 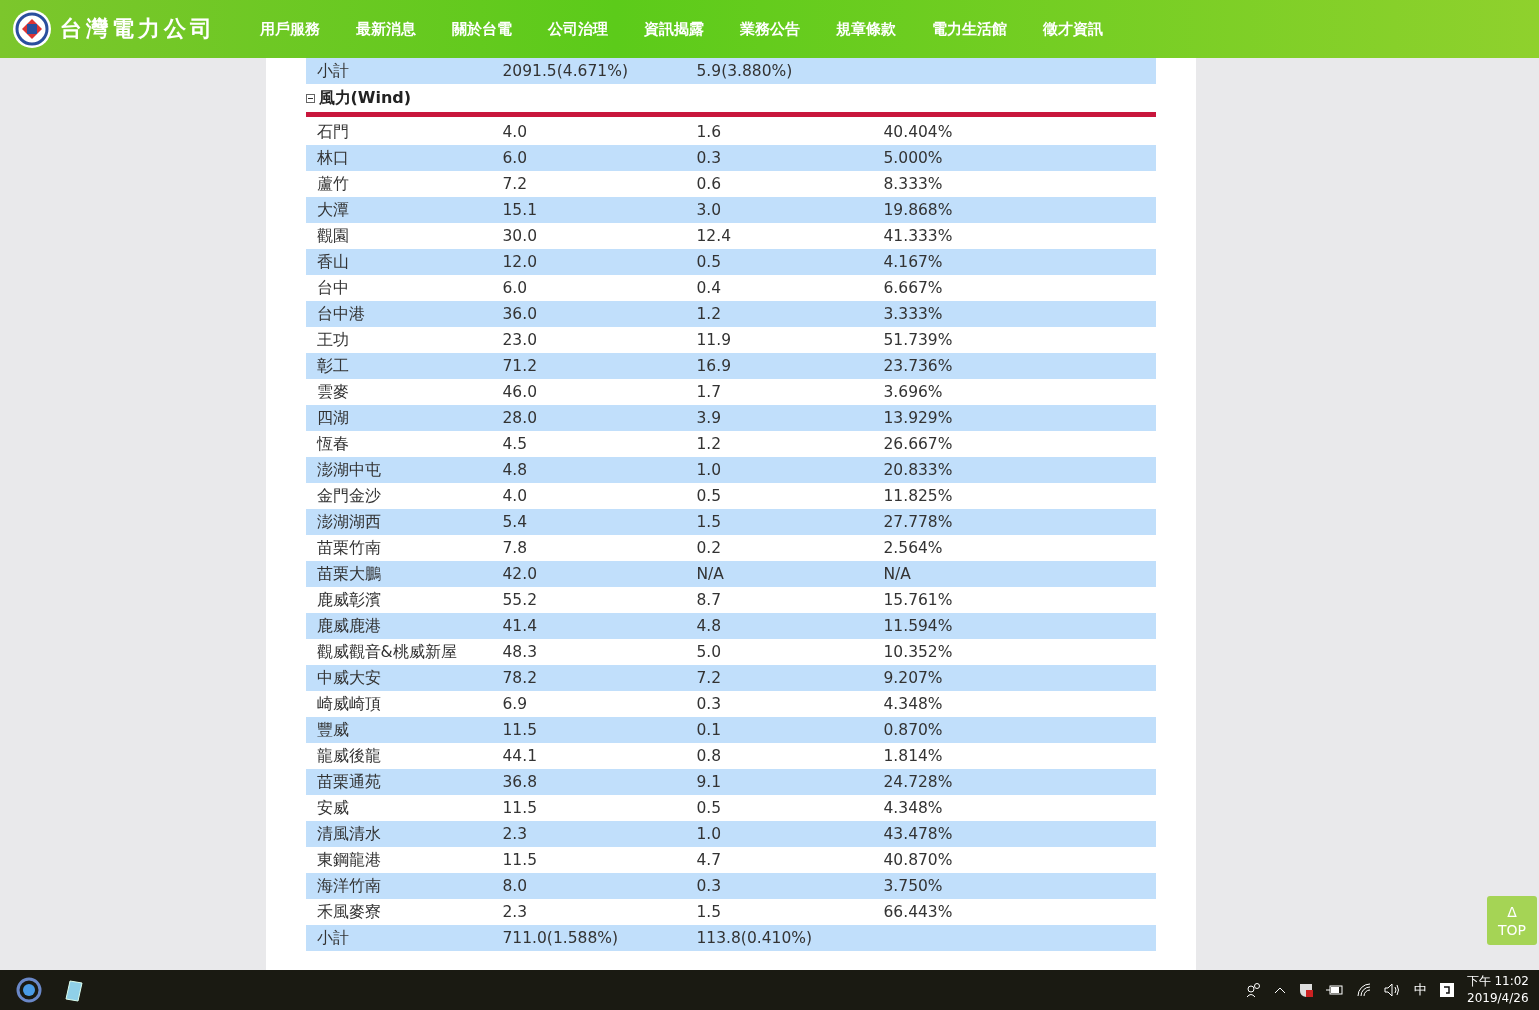 What do you see at coordinates (349, 860) in the screenshot?
I see `table-cell-text: 東鋼龍港` at bounding box center [349, 860].